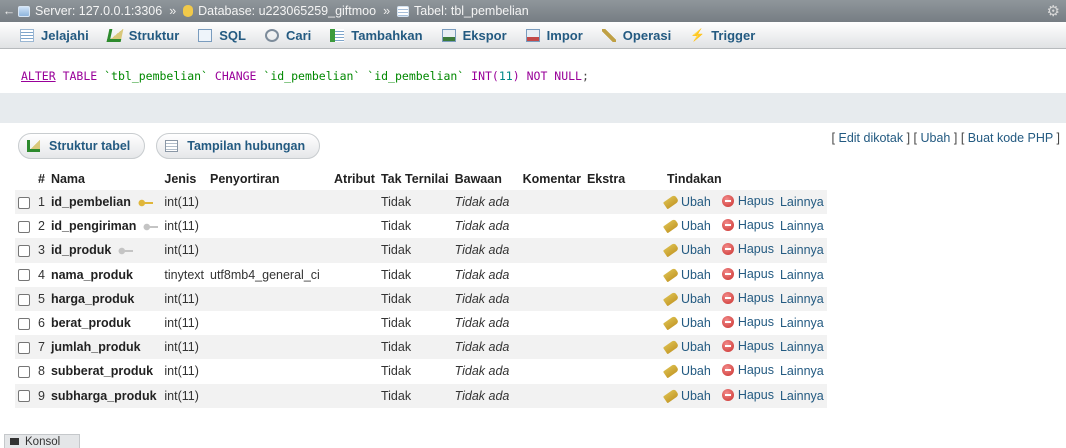  I want to click on breadcrumb-server: Server: 127.0.0.1:3306, so click(90, 11).